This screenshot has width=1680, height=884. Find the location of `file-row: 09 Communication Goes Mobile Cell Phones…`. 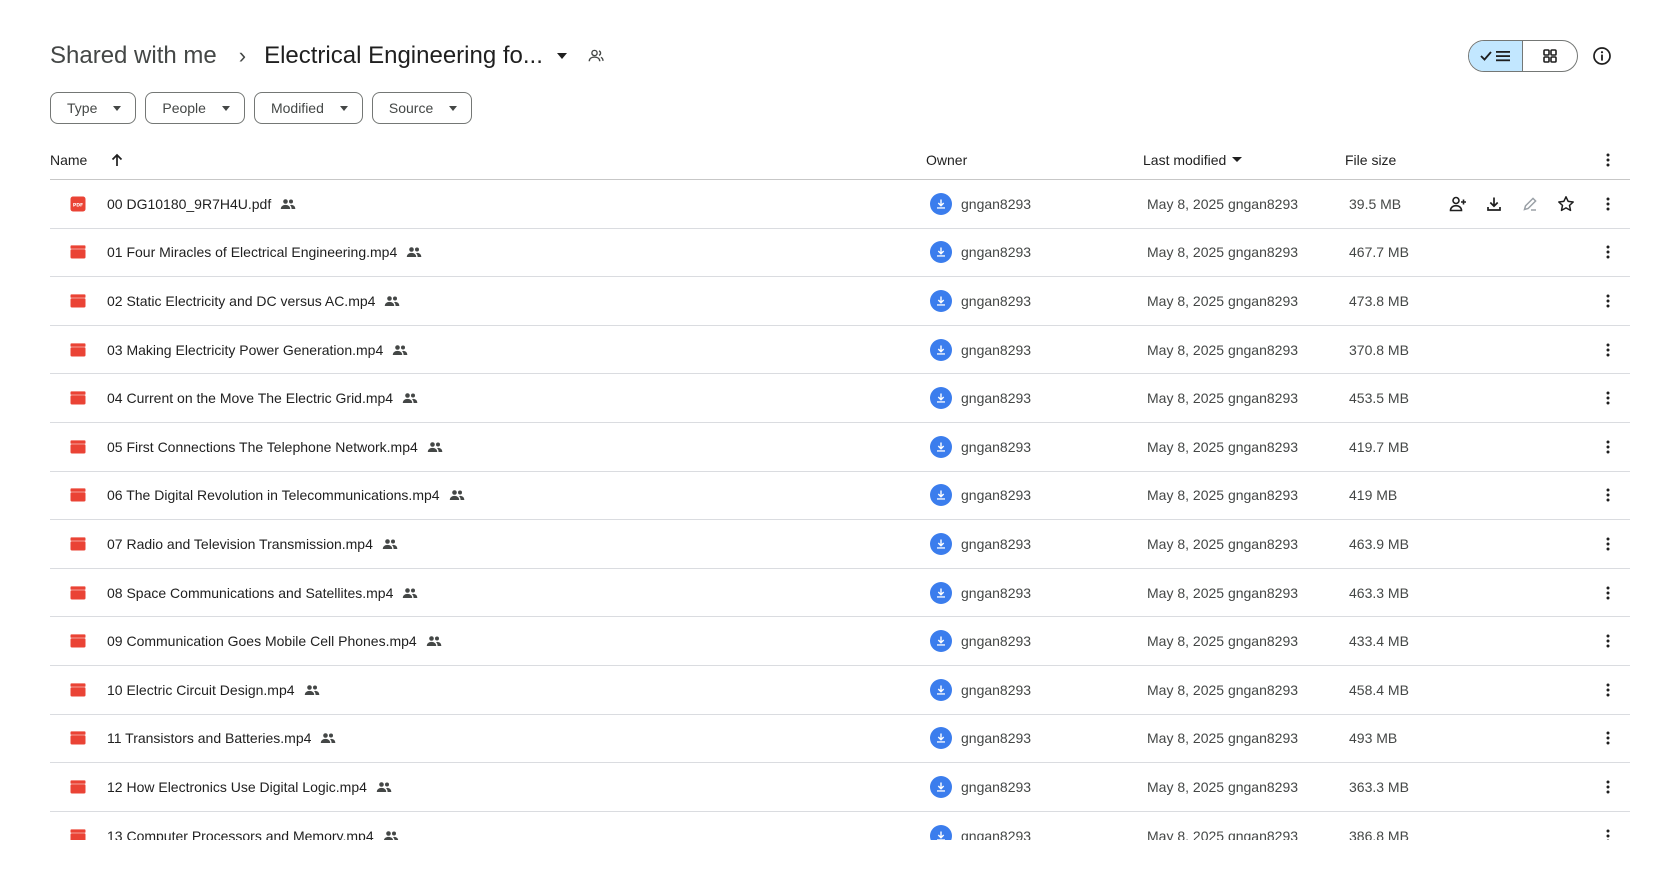

file-row: 09 Communication Goes Mobile Cell Phones… is located at coordinates (840, 641).